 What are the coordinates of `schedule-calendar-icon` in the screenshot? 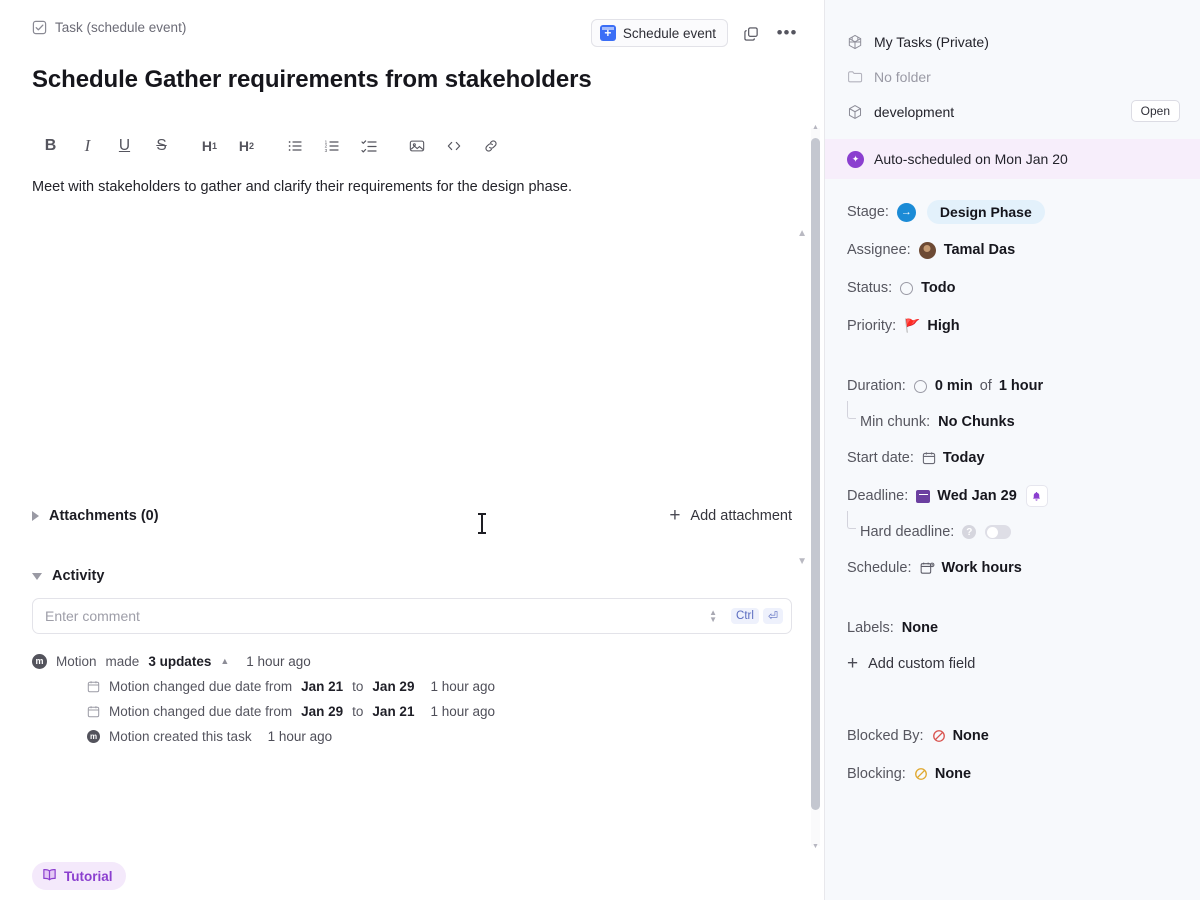 It's located at (927, 568).